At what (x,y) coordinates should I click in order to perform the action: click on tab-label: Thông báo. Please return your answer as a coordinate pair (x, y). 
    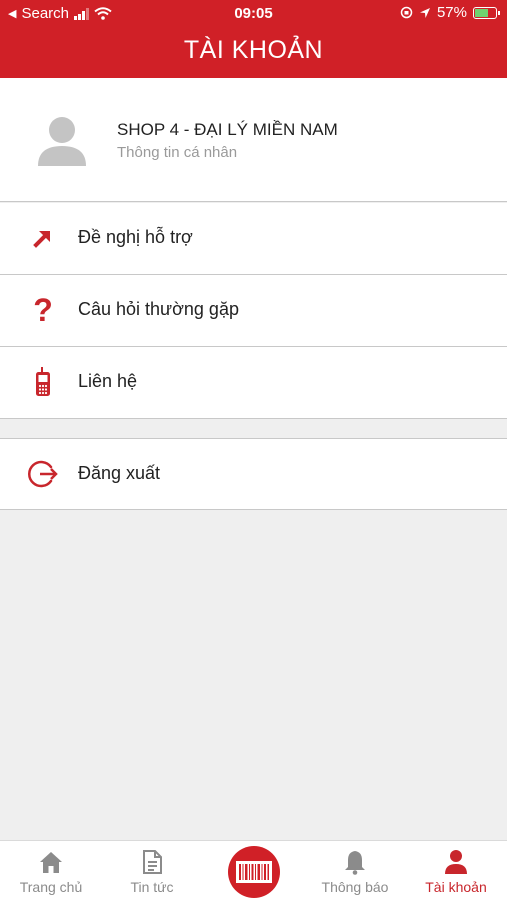
    Looking at the image, I should click on (355, 887).